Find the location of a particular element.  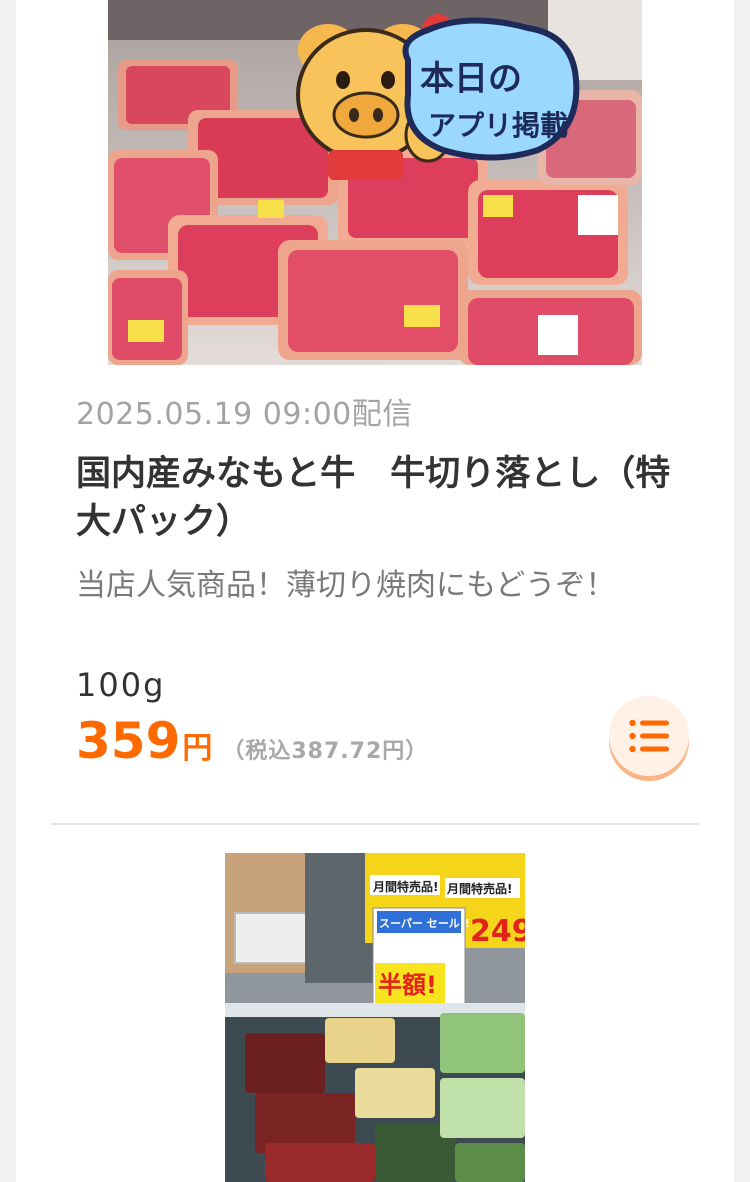

list-icon is located at coordinates (649, 736).